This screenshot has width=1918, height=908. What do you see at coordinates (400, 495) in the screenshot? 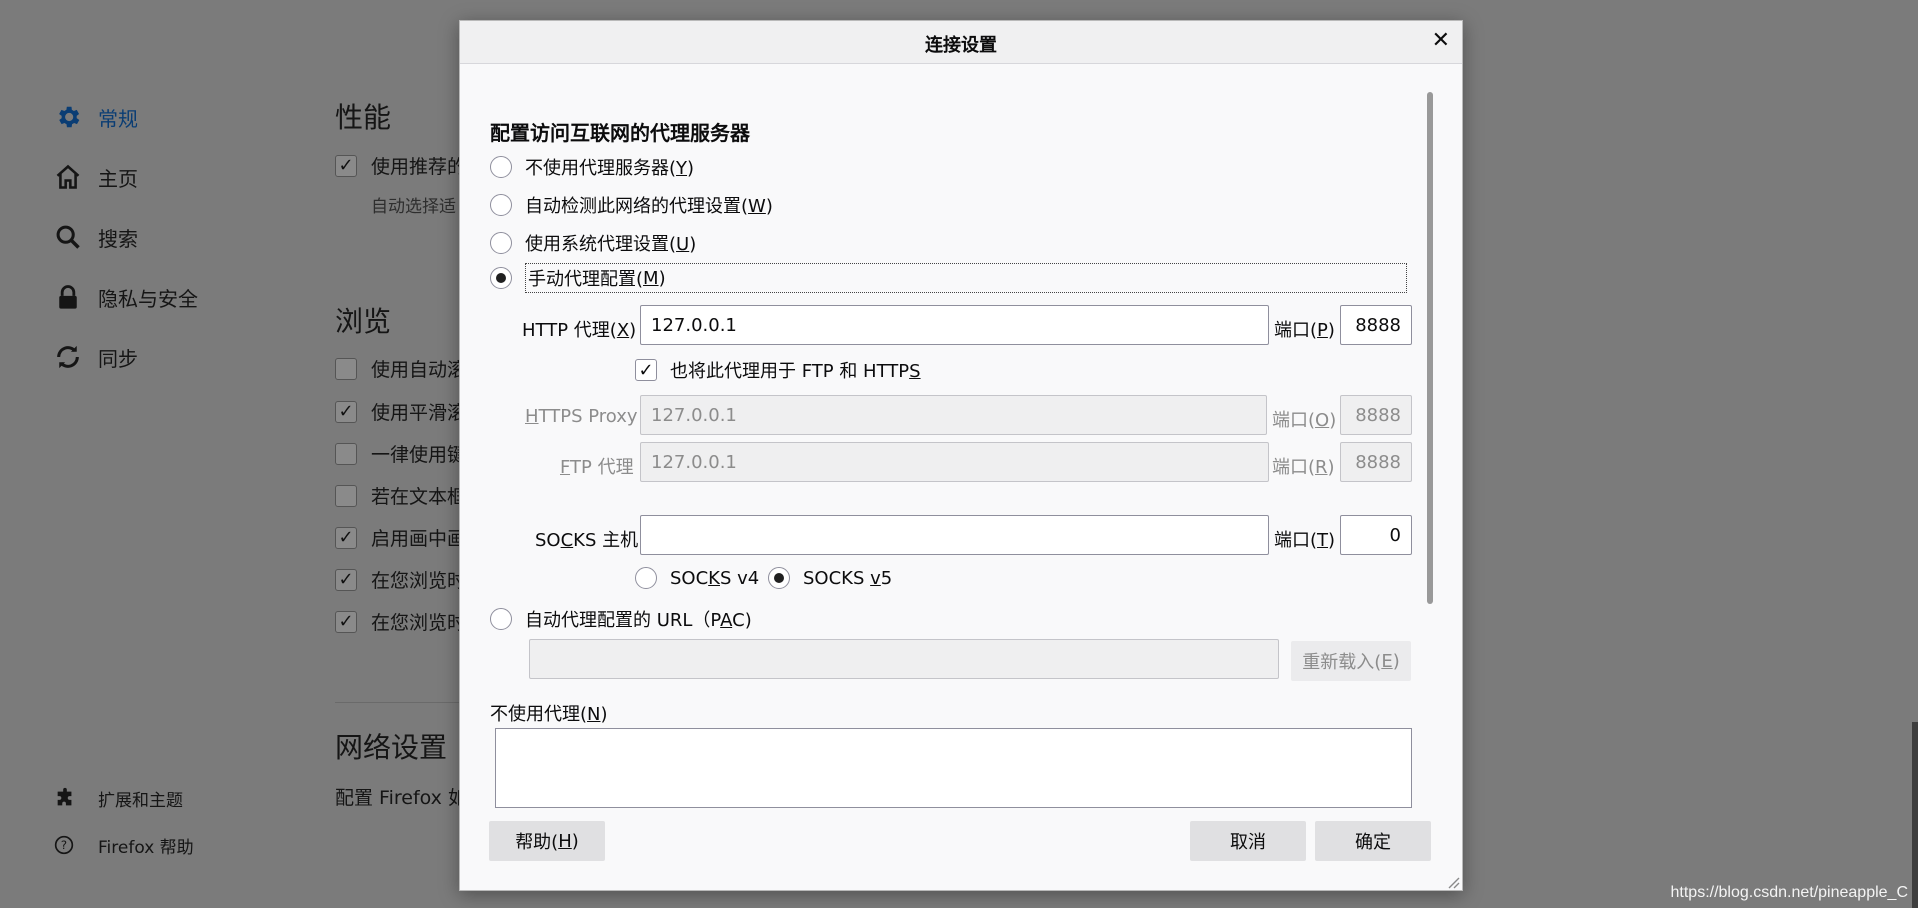
I see `browsing-option: 若在文本框` at bounding box center [400, 495].